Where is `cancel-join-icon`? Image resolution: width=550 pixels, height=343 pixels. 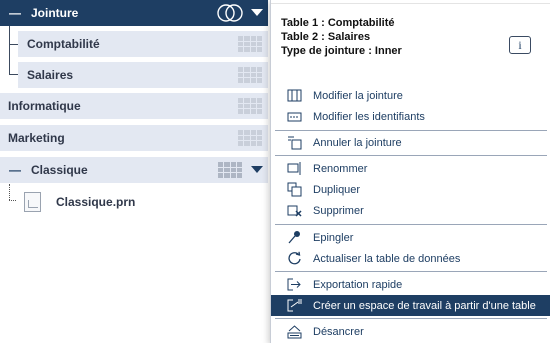 cancel-join-icon is located at coordinates (295, 143).